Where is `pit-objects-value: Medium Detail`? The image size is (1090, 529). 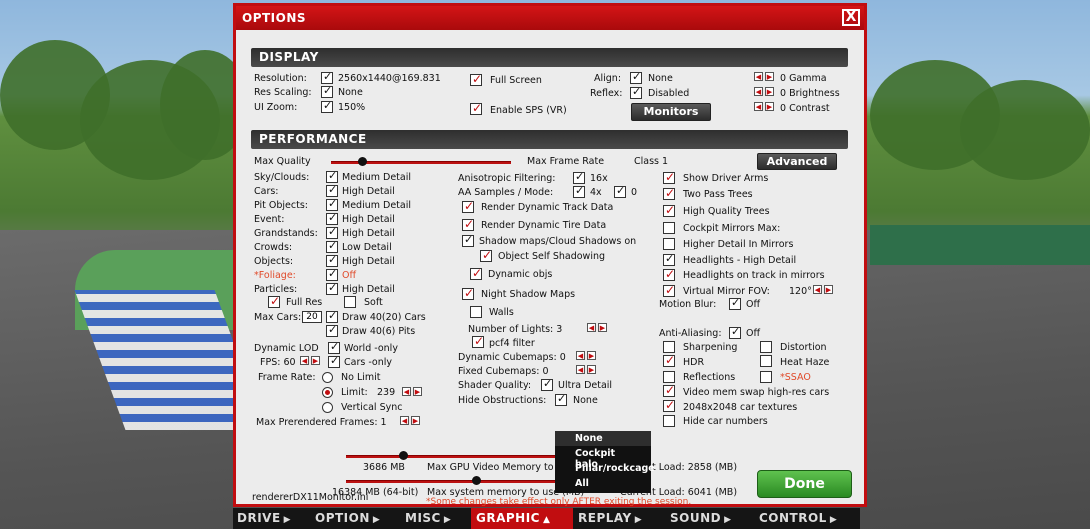
pit-objects-value: Medium Detail is located at coordinates (376, 206).